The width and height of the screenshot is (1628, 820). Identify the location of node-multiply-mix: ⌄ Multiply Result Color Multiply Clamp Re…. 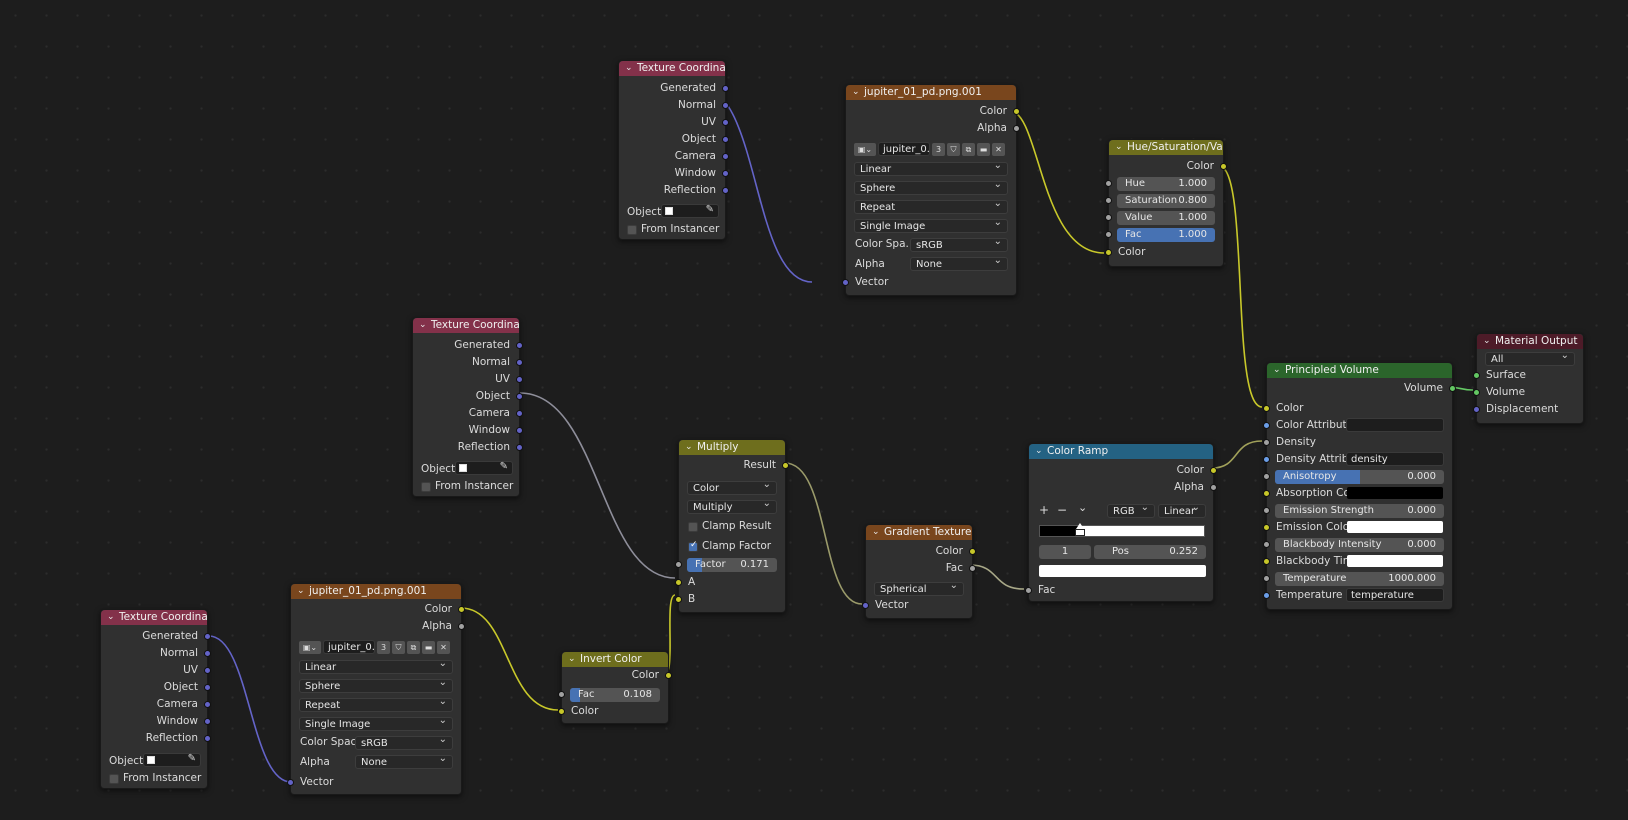
(732, 526).